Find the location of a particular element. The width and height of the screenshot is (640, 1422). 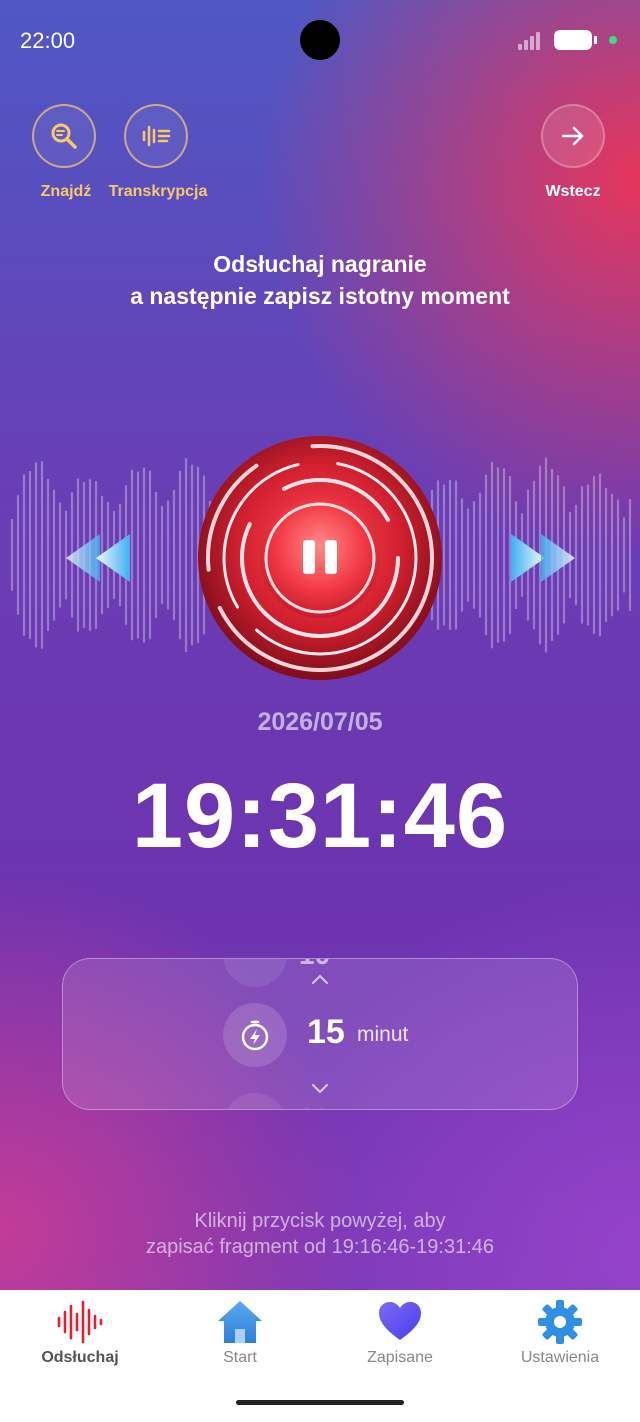

next-value: 30 is located at coordinates (314, 1106).